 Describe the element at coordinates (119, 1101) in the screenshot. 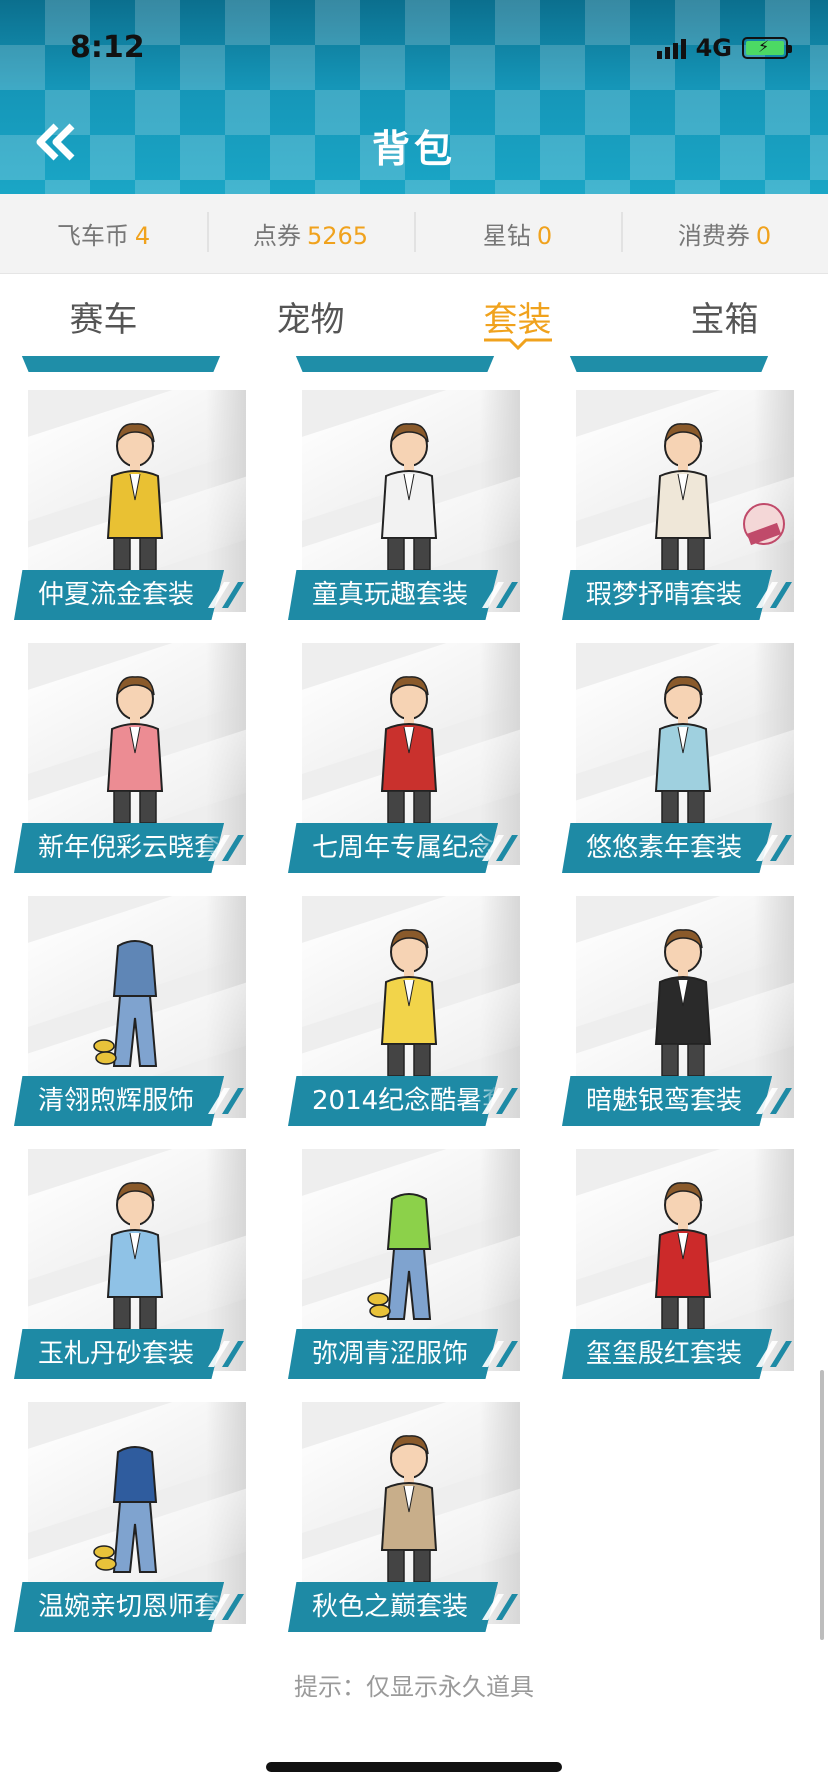

I see `outfit-name-label: 清翎煦辉服饰` at that location.